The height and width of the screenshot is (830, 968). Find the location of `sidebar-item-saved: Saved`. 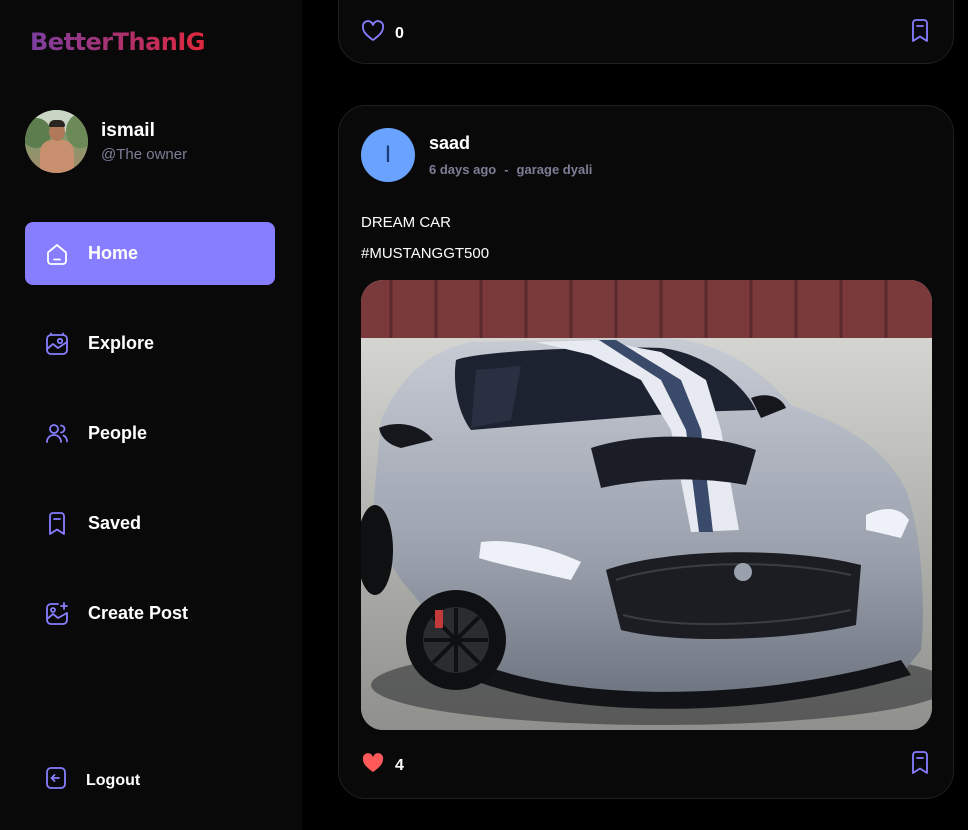

sidebar-item-saved: Saved is located at coordinates (150, 523).